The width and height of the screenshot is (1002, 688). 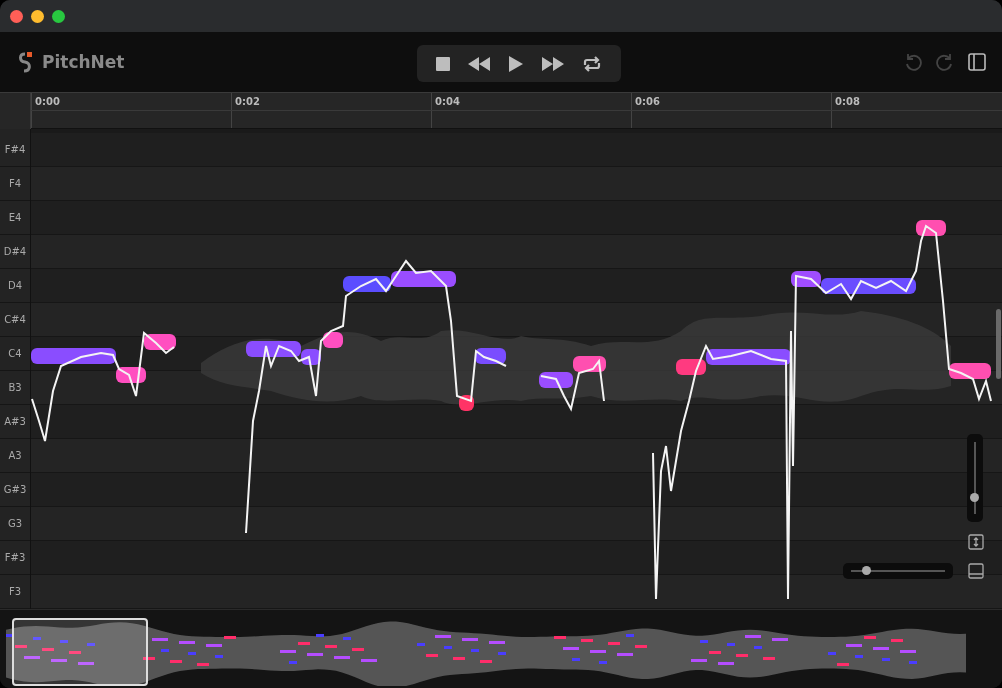 What do you see at coordinates (975, 478) in the screenshot?
I see `vertical-zoom-slider` at bounding box center [975, 478].